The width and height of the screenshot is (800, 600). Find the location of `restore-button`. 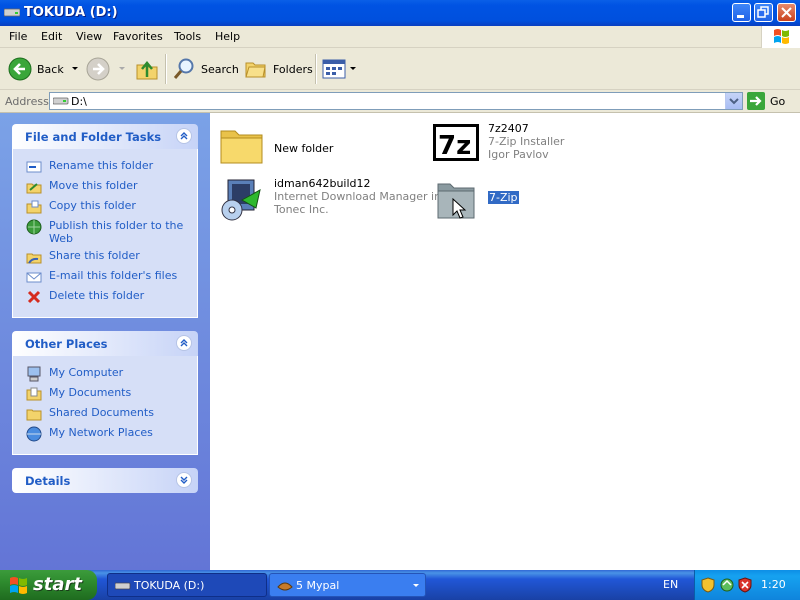

restore-button is located at coordinates (763, 12).